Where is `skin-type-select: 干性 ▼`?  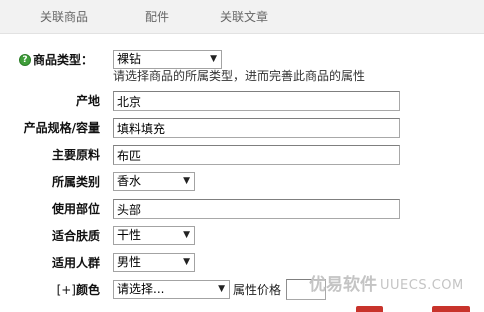 skin-type-select: 干性 ▼ is located at coordinates (154, 235).